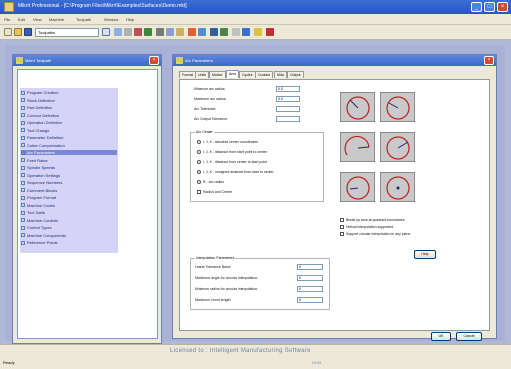 The height and width of the screenshot is (369, 511). What do you see at coordinates (469, 336) in the screenshot?
I see `cancel-button: Cancel` at bounding box center [469, 336].